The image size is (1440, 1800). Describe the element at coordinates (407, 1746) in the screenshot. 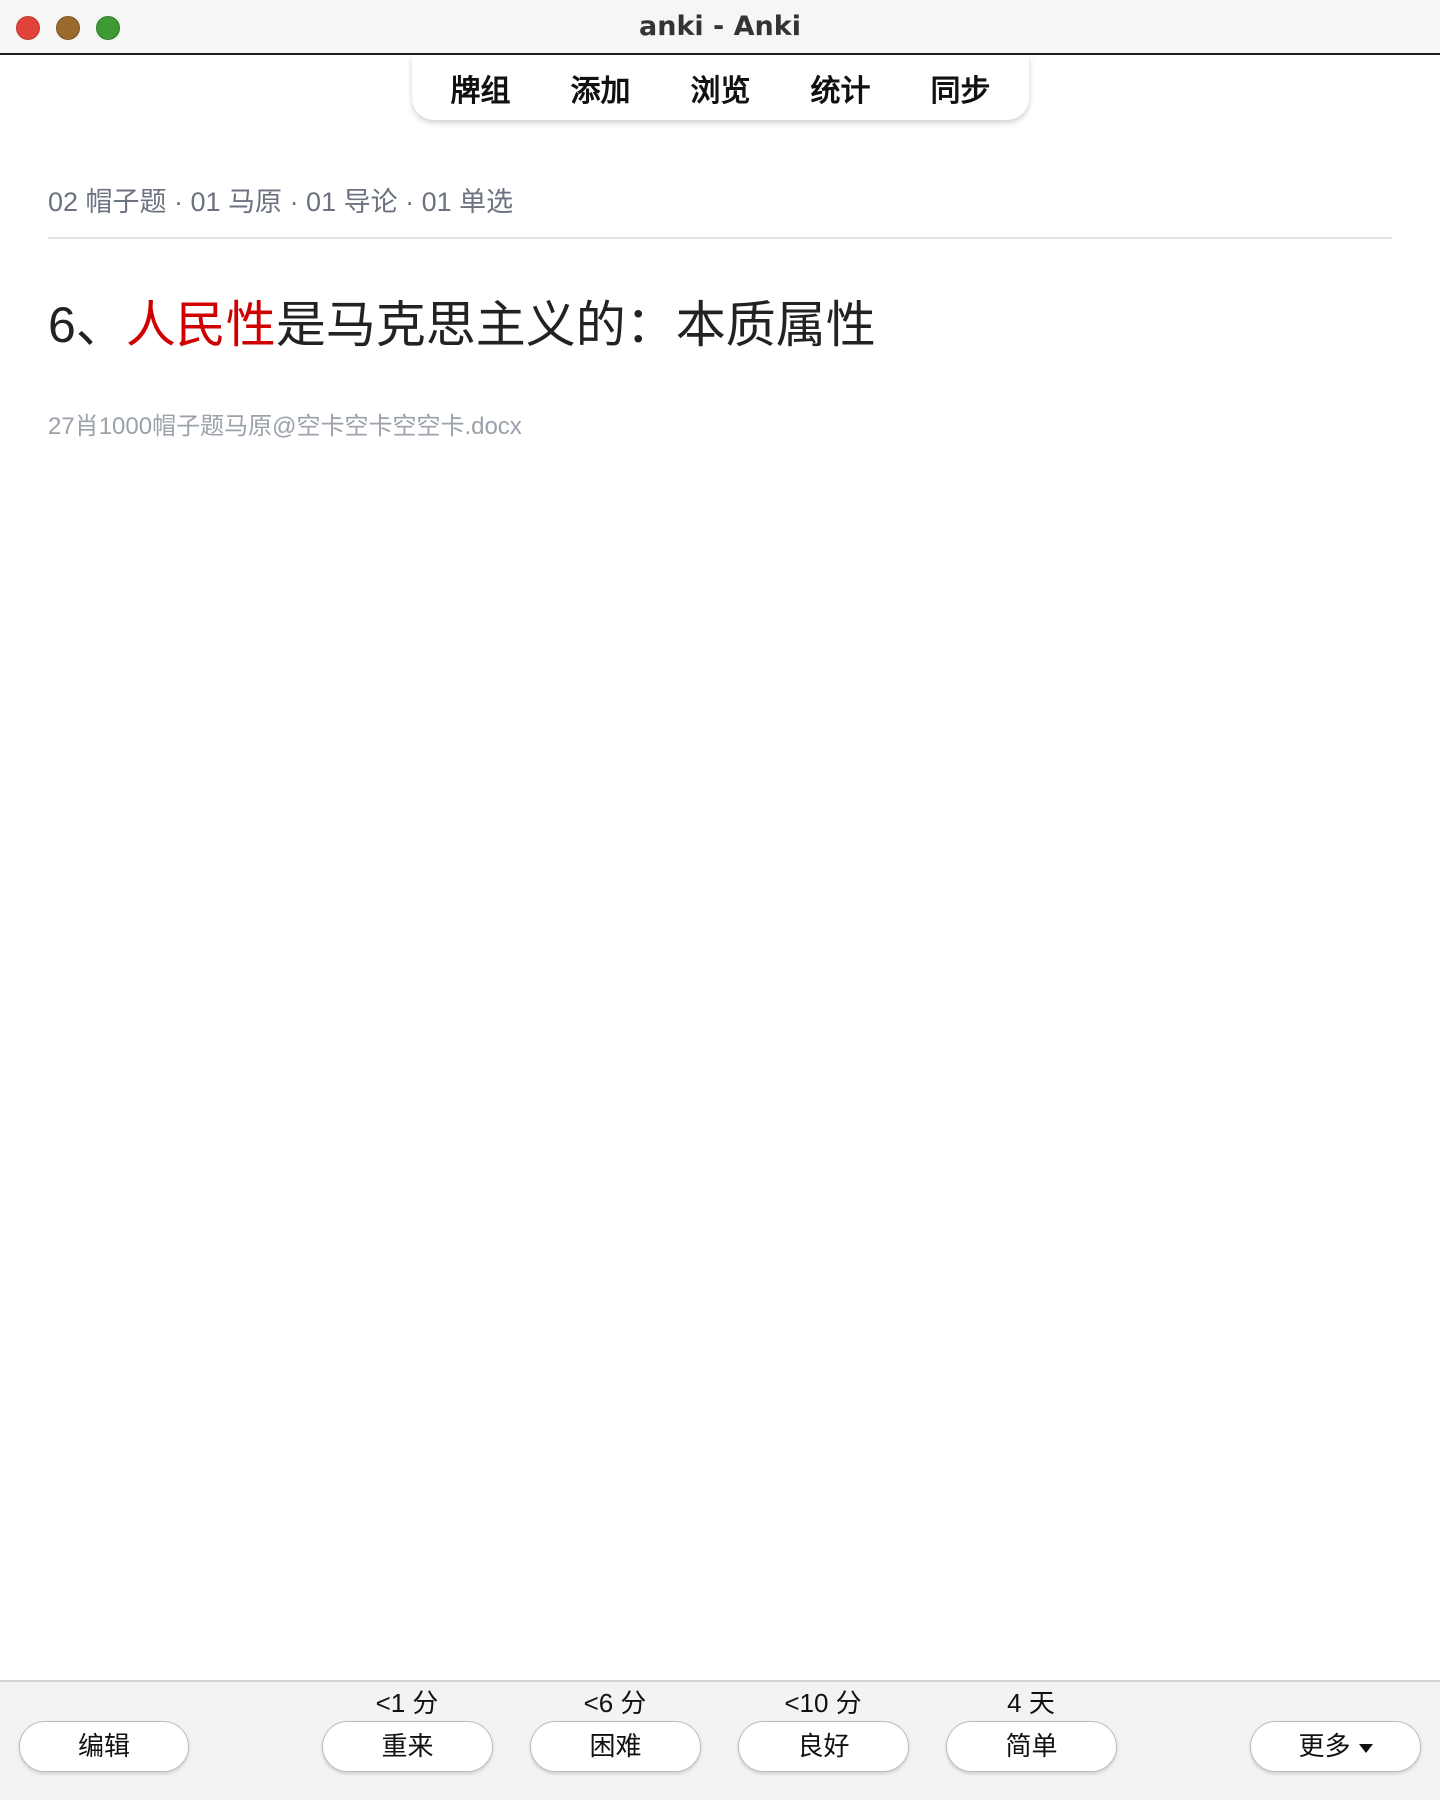

I see `again-button: 重来` at that location.